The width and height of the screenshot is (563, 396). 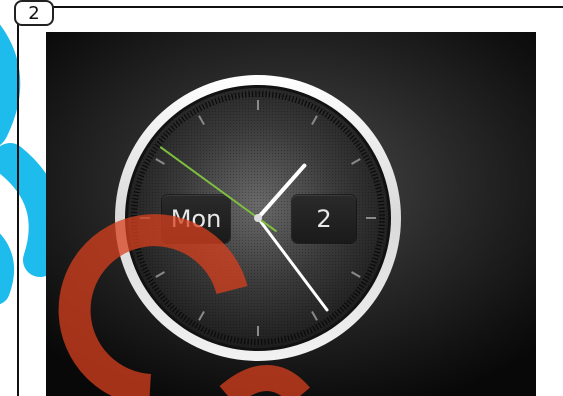 What do you see at coordinates (244, 229) in the screenshot?
I see `clock-hands-overlay` at bounding box center [244, 229].